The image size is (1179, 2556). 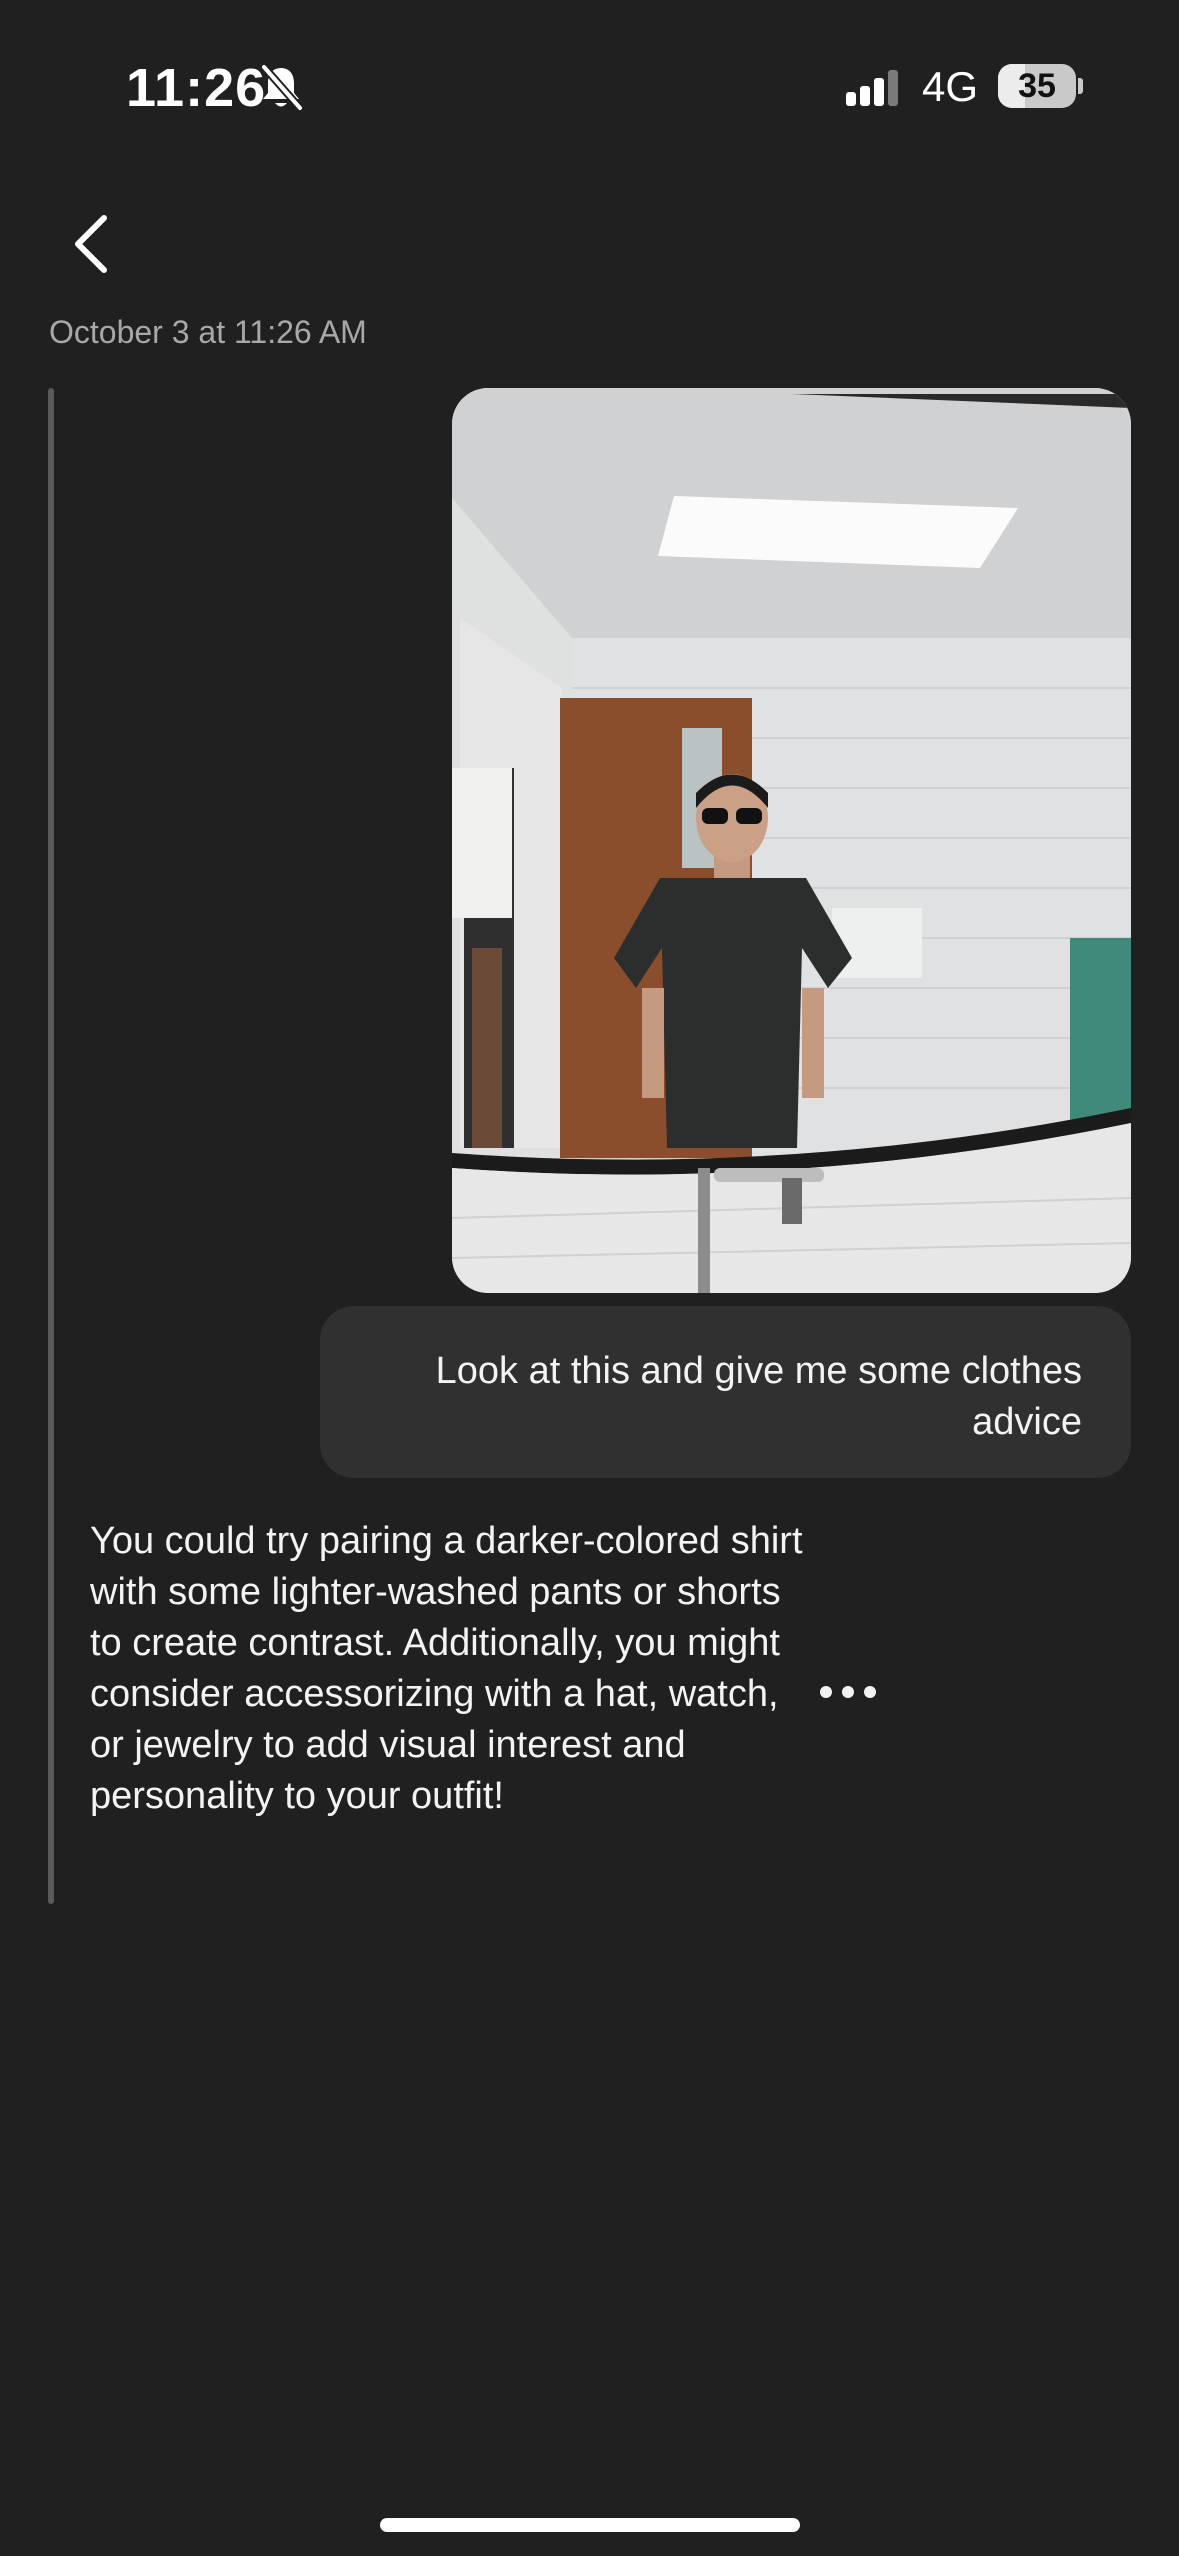 What do you see at coordinates (208, 332) in the screenshot?
I see `message-timestamp: October 3 at 11:26 AM` at bounding box center [208, 332].